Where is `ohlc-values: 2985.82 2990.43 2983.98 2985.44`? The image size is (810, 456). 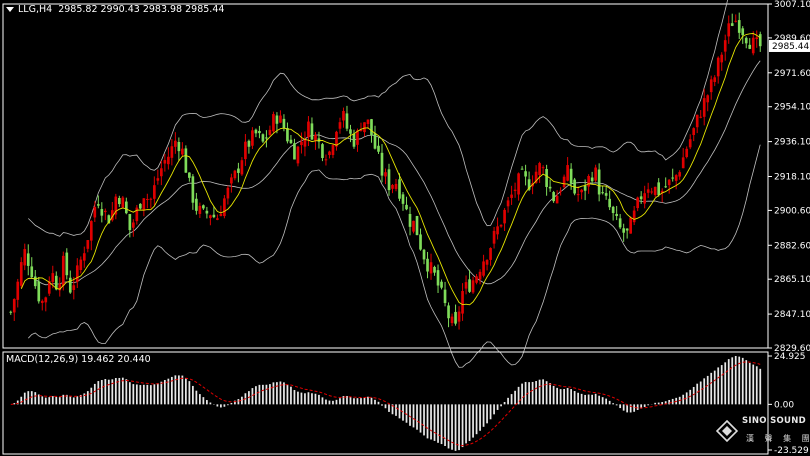 ohlc-values: 2985.82 2990.43 2983.98 2985.44 is located at coordinates (141, 9).